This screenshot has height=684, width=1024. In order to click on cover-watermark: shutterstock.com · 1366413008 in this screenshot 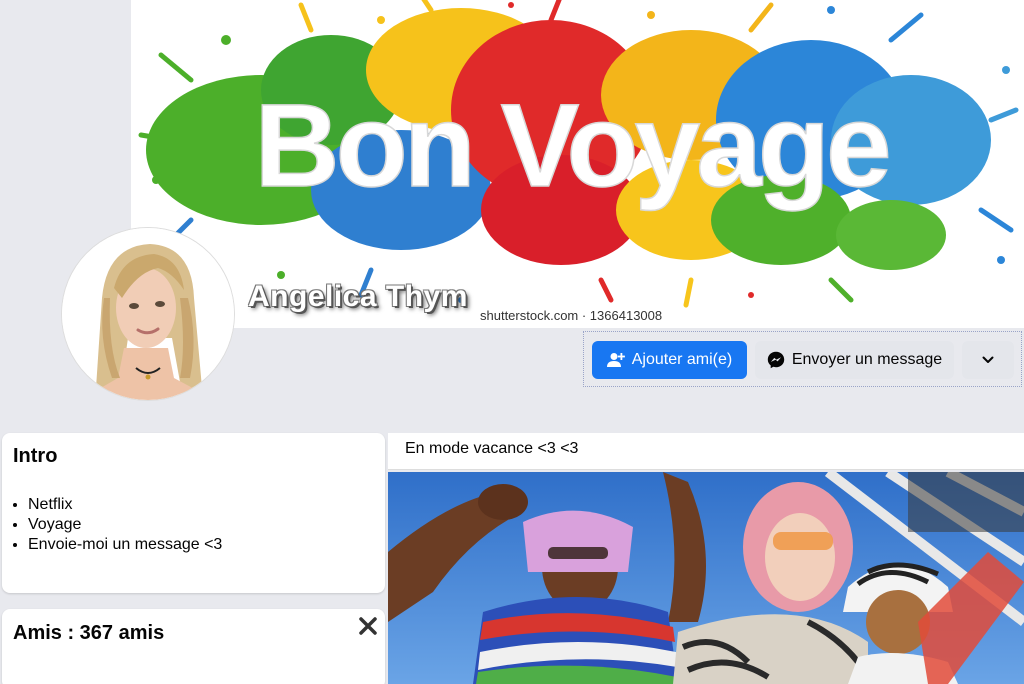, I will do `click(571, 315)`.